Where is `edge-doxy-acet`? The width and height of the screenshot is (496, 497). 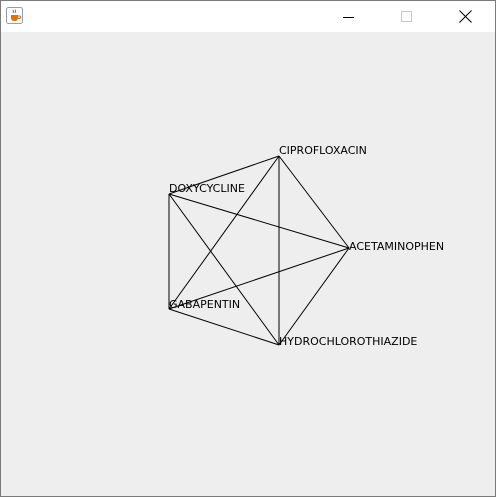
edge-doxy-acet is located at coordinates (259, 221).